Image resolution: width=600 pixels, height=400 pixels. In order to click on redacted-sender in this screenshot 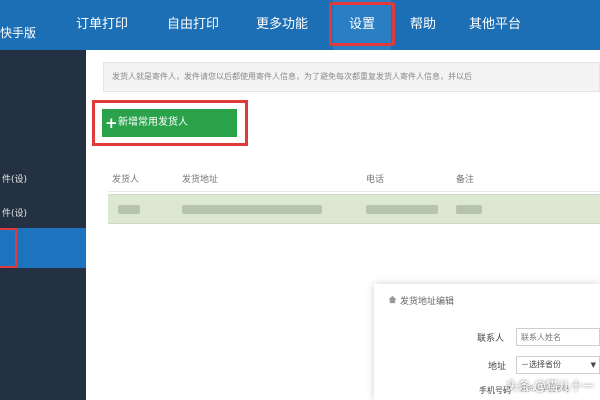, I will do `click(129, 209)`.